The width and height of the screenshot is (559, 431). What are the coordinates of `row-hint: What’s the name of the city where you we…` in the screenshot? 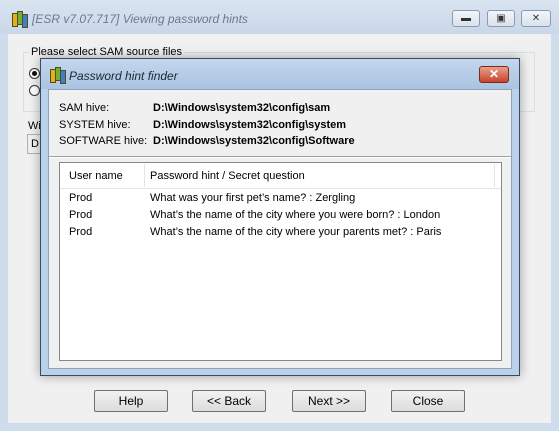 It's located at (295, 215).